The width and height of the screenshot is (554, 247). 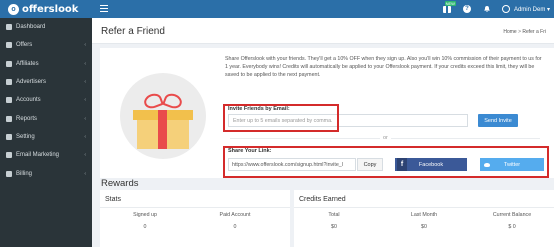 What do you see at coordinates (120, 183) in the screenshot?
I see `rewards-title: Rewards` at bounding box center [120, 183].